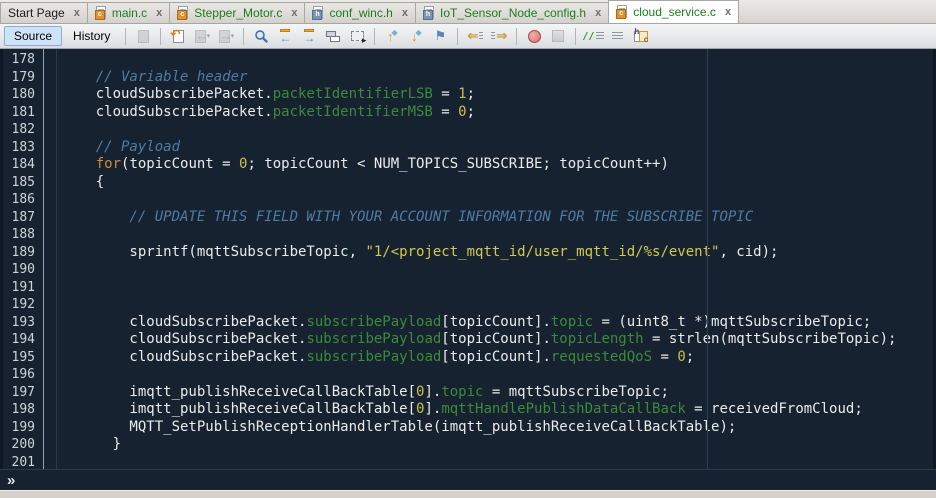 The height and width of the screenshot is (498, 936). I want to click on line-number: 183, so click(17, 148).